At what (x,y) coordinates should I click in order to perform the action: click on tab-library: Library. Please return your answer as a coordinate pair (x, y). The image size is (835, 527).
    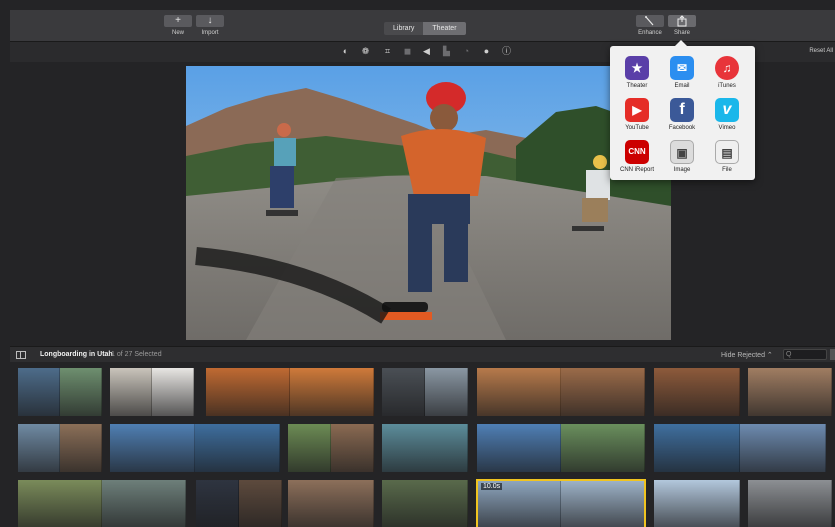
    Looking at the image, I should click on (404, 28).